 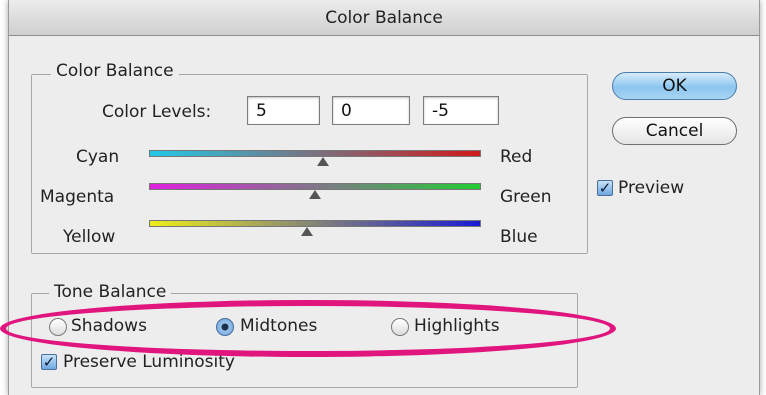 What do you see at coordinates (674, 131) in the screenshot?
I see `cancel-button: Cancel` at bounding box center [674, 131].